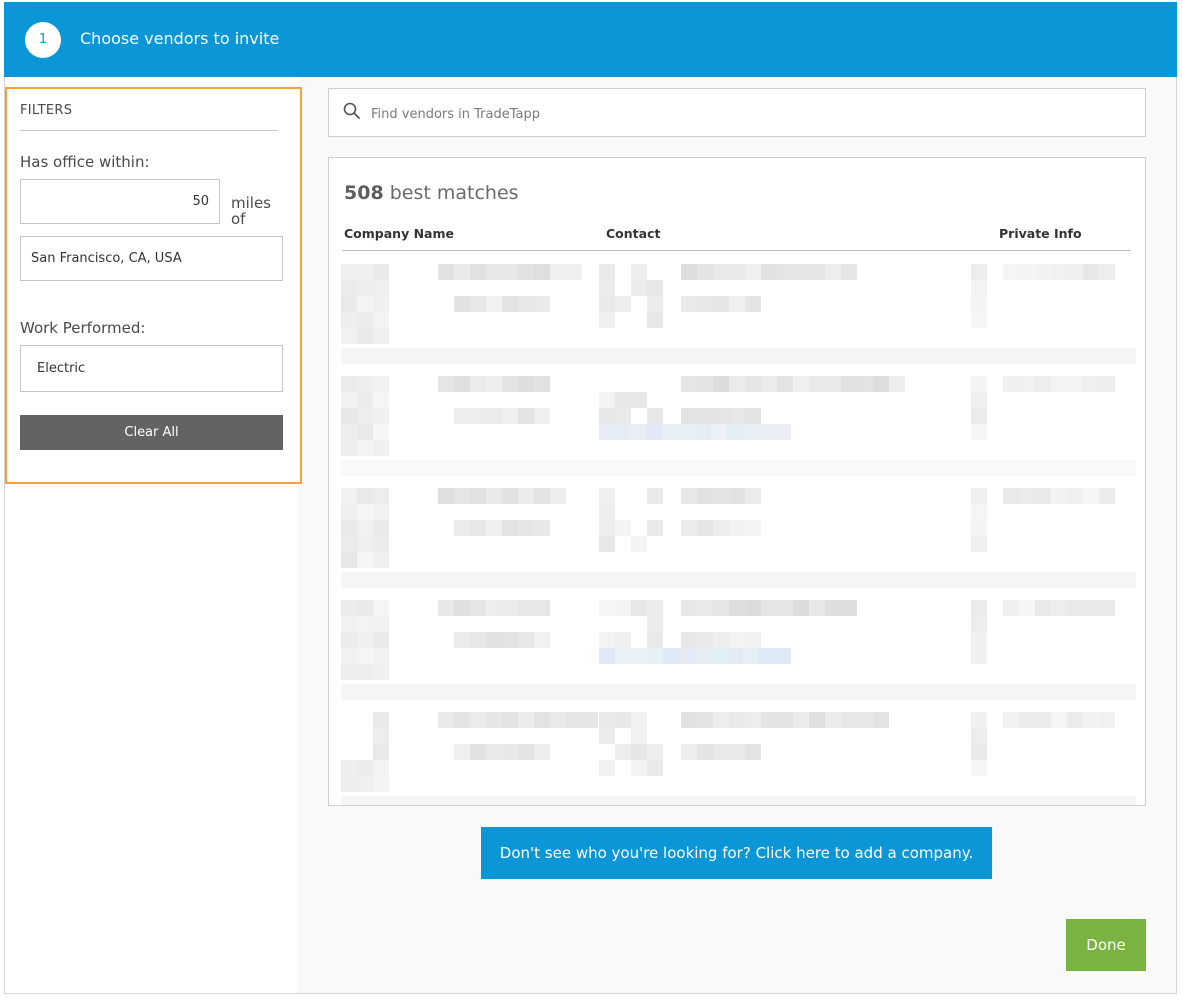 The width and height of the screenshot is (1183, 1001). I want to click on column-company-name: Company Name, so click(399, 233).